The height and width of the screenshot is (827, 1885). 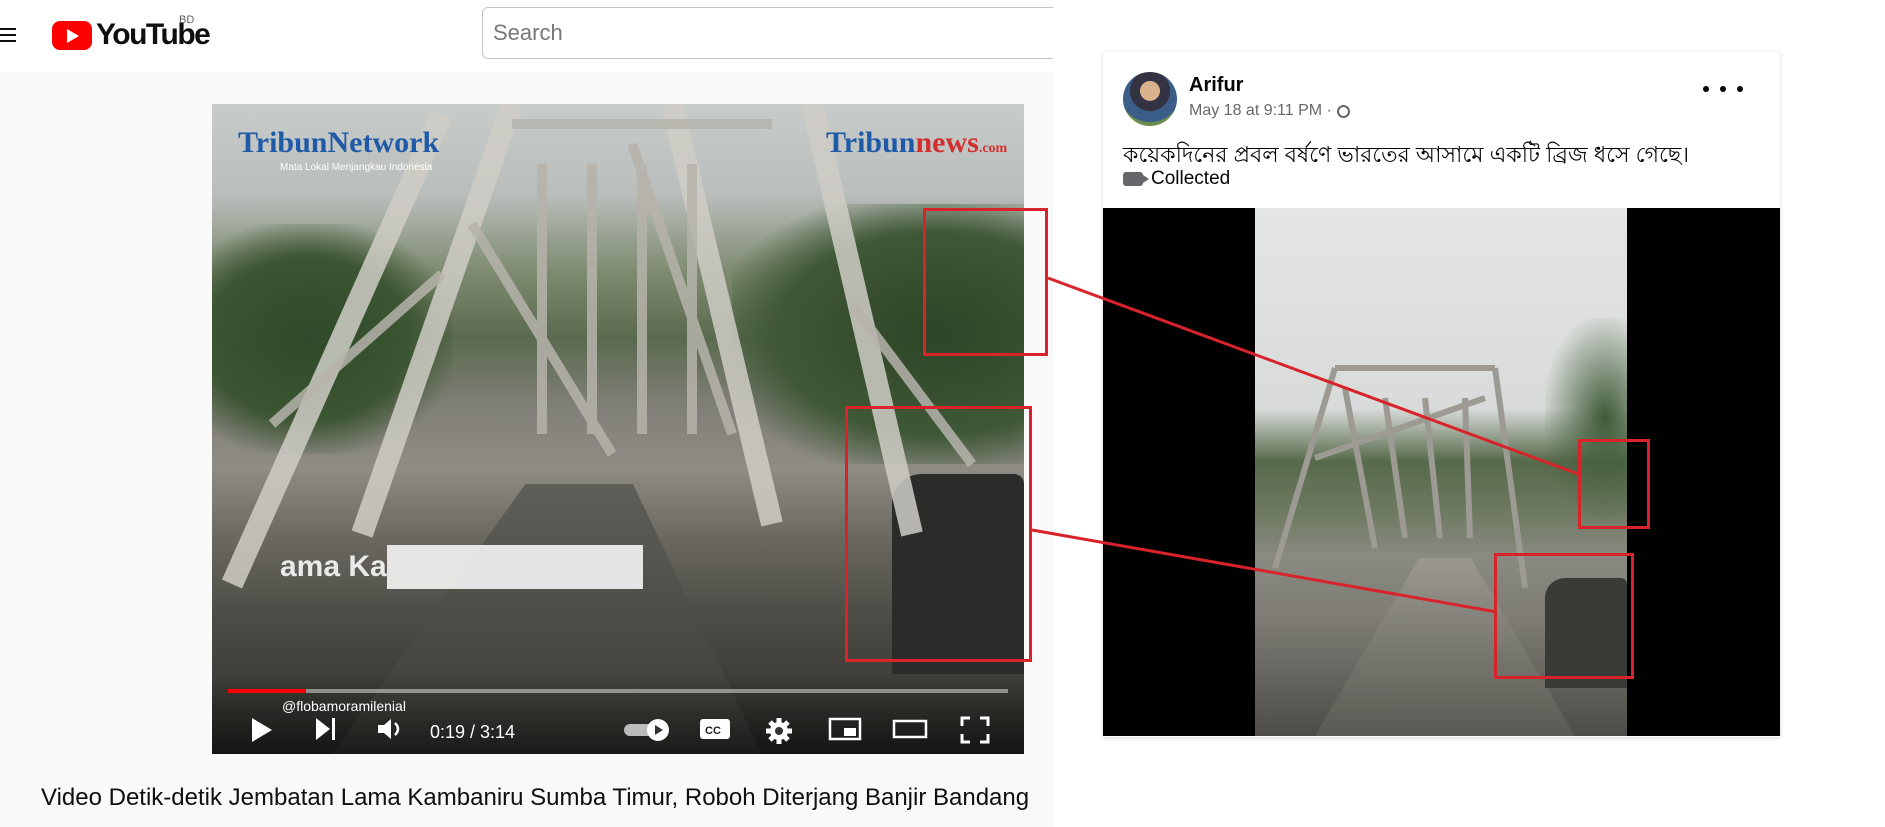 What do you see at coordinates (391, 729) in the screenshot?
I see `volume-icon` at bounding box center [391, 729].